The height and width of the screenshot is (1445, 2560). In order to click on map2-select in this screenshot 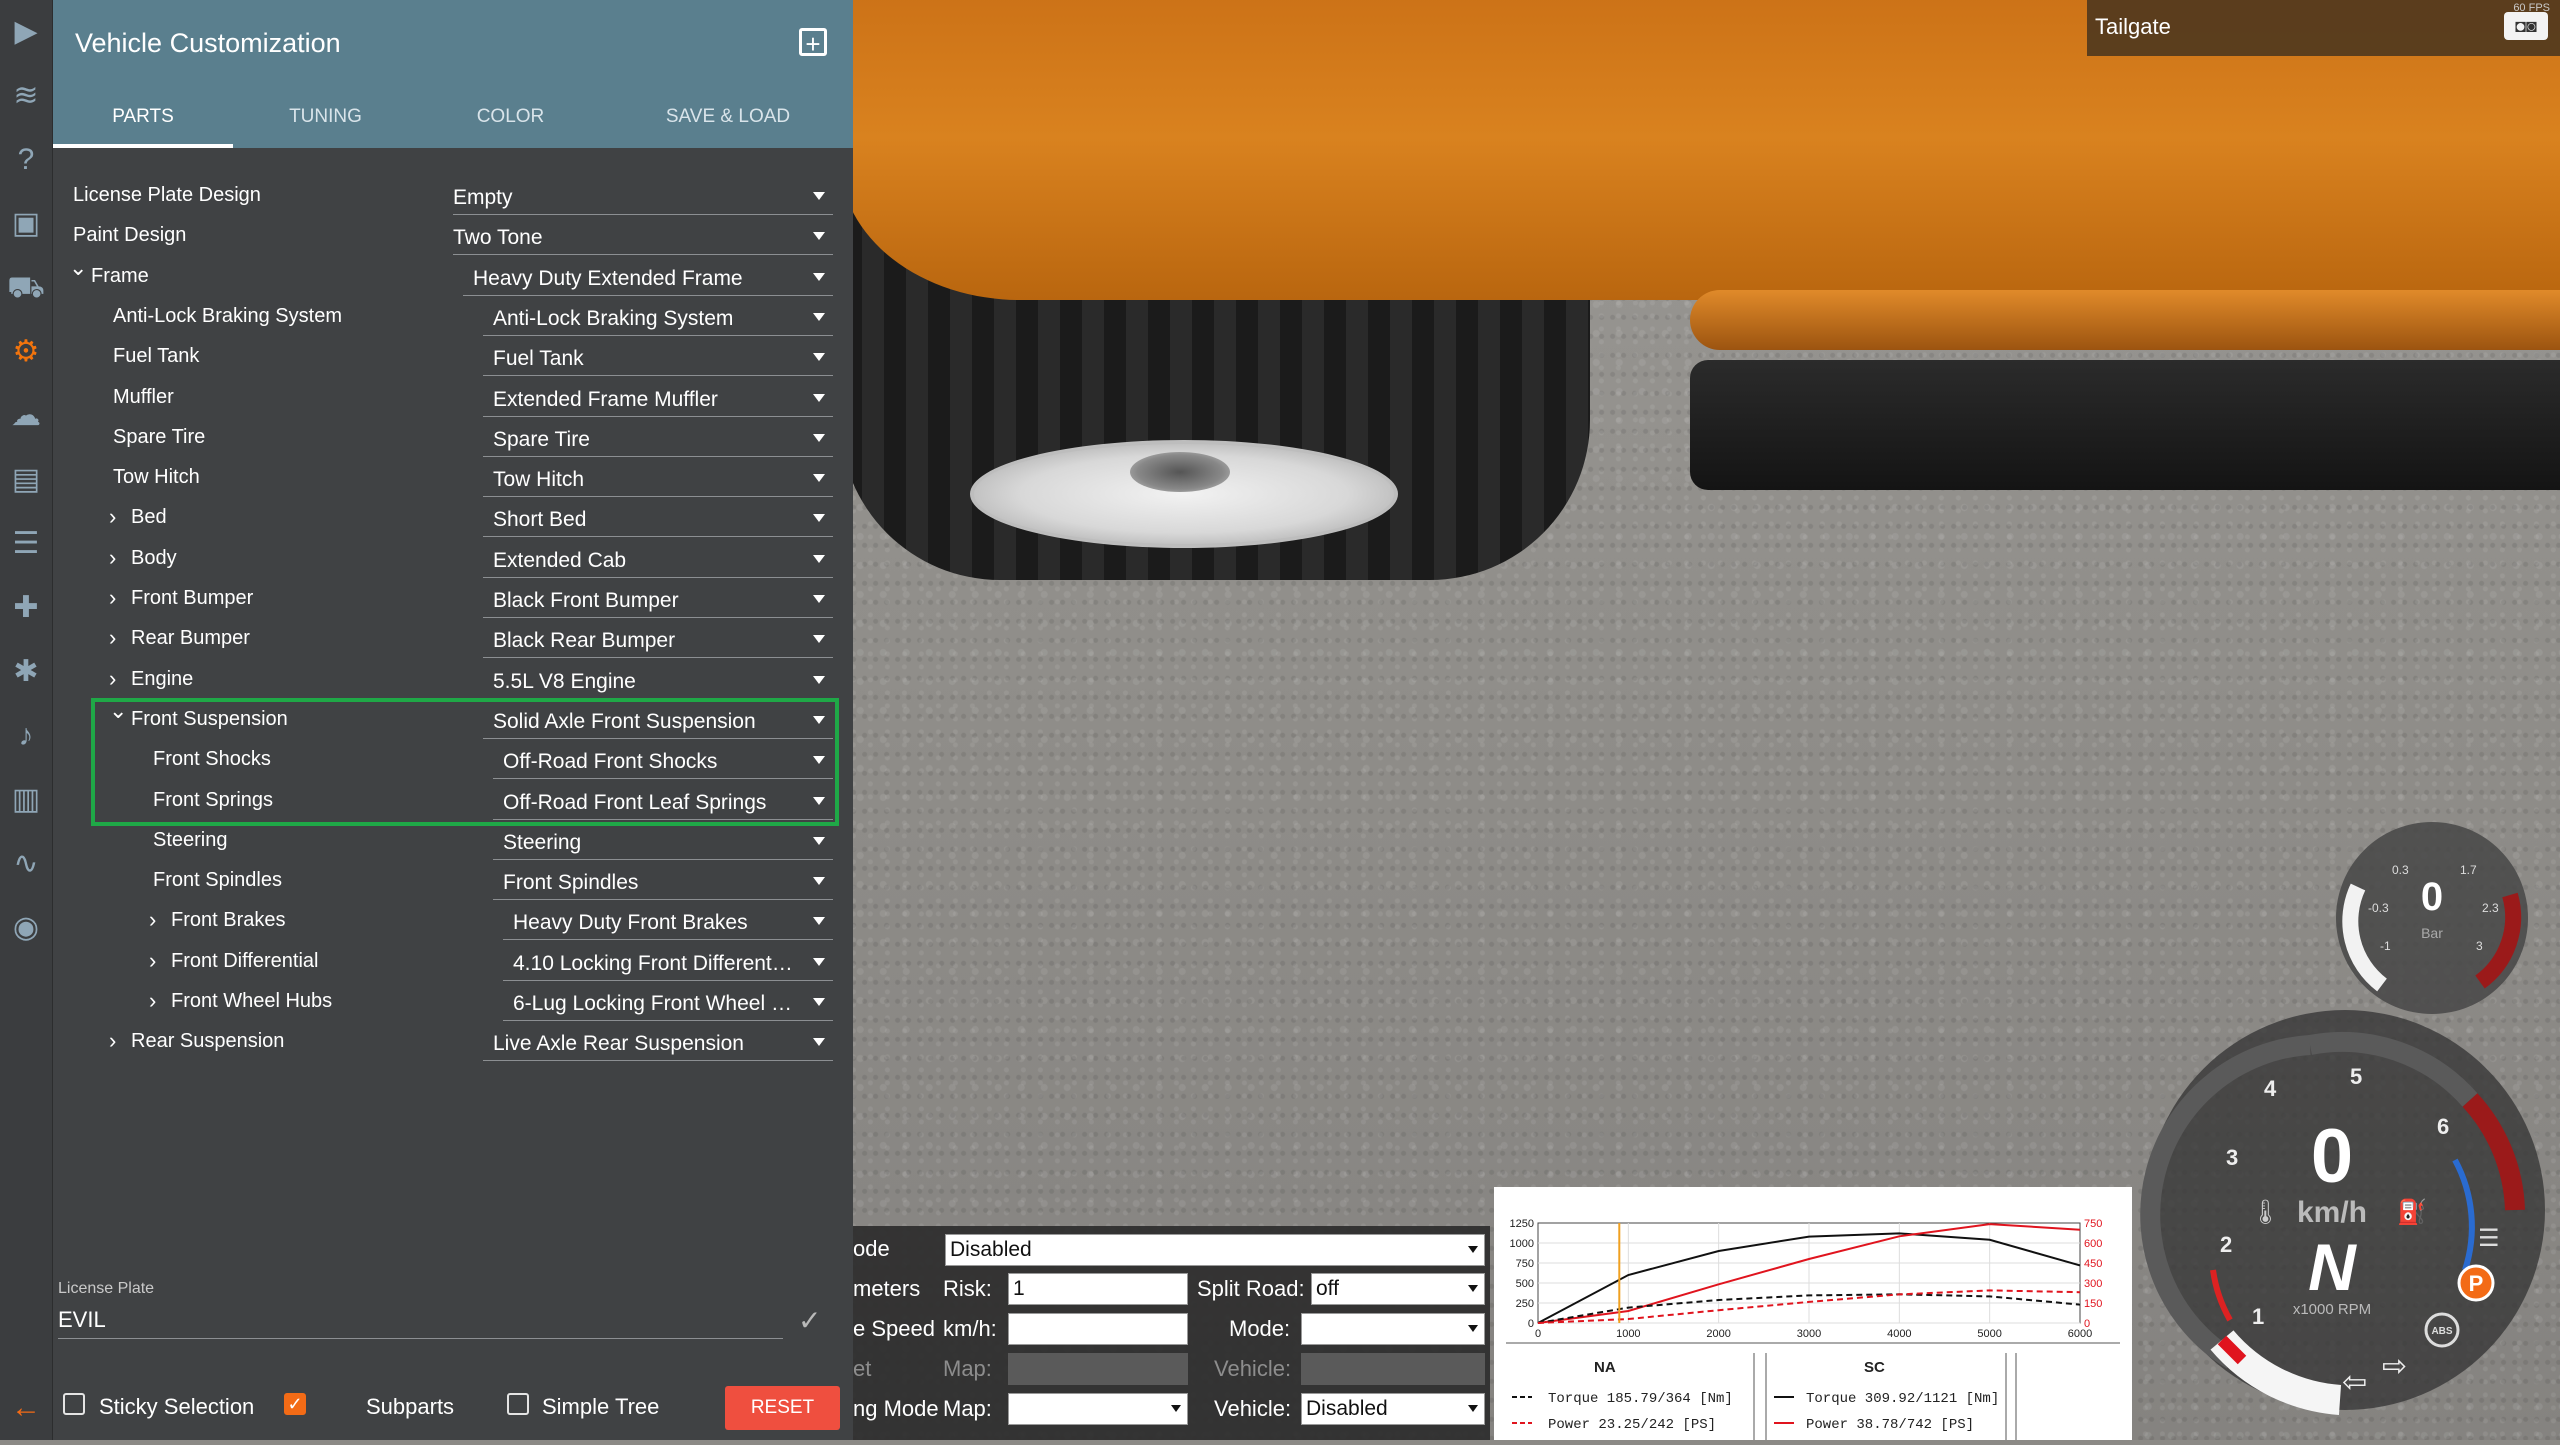, I will do `click(1098, 1409)`.